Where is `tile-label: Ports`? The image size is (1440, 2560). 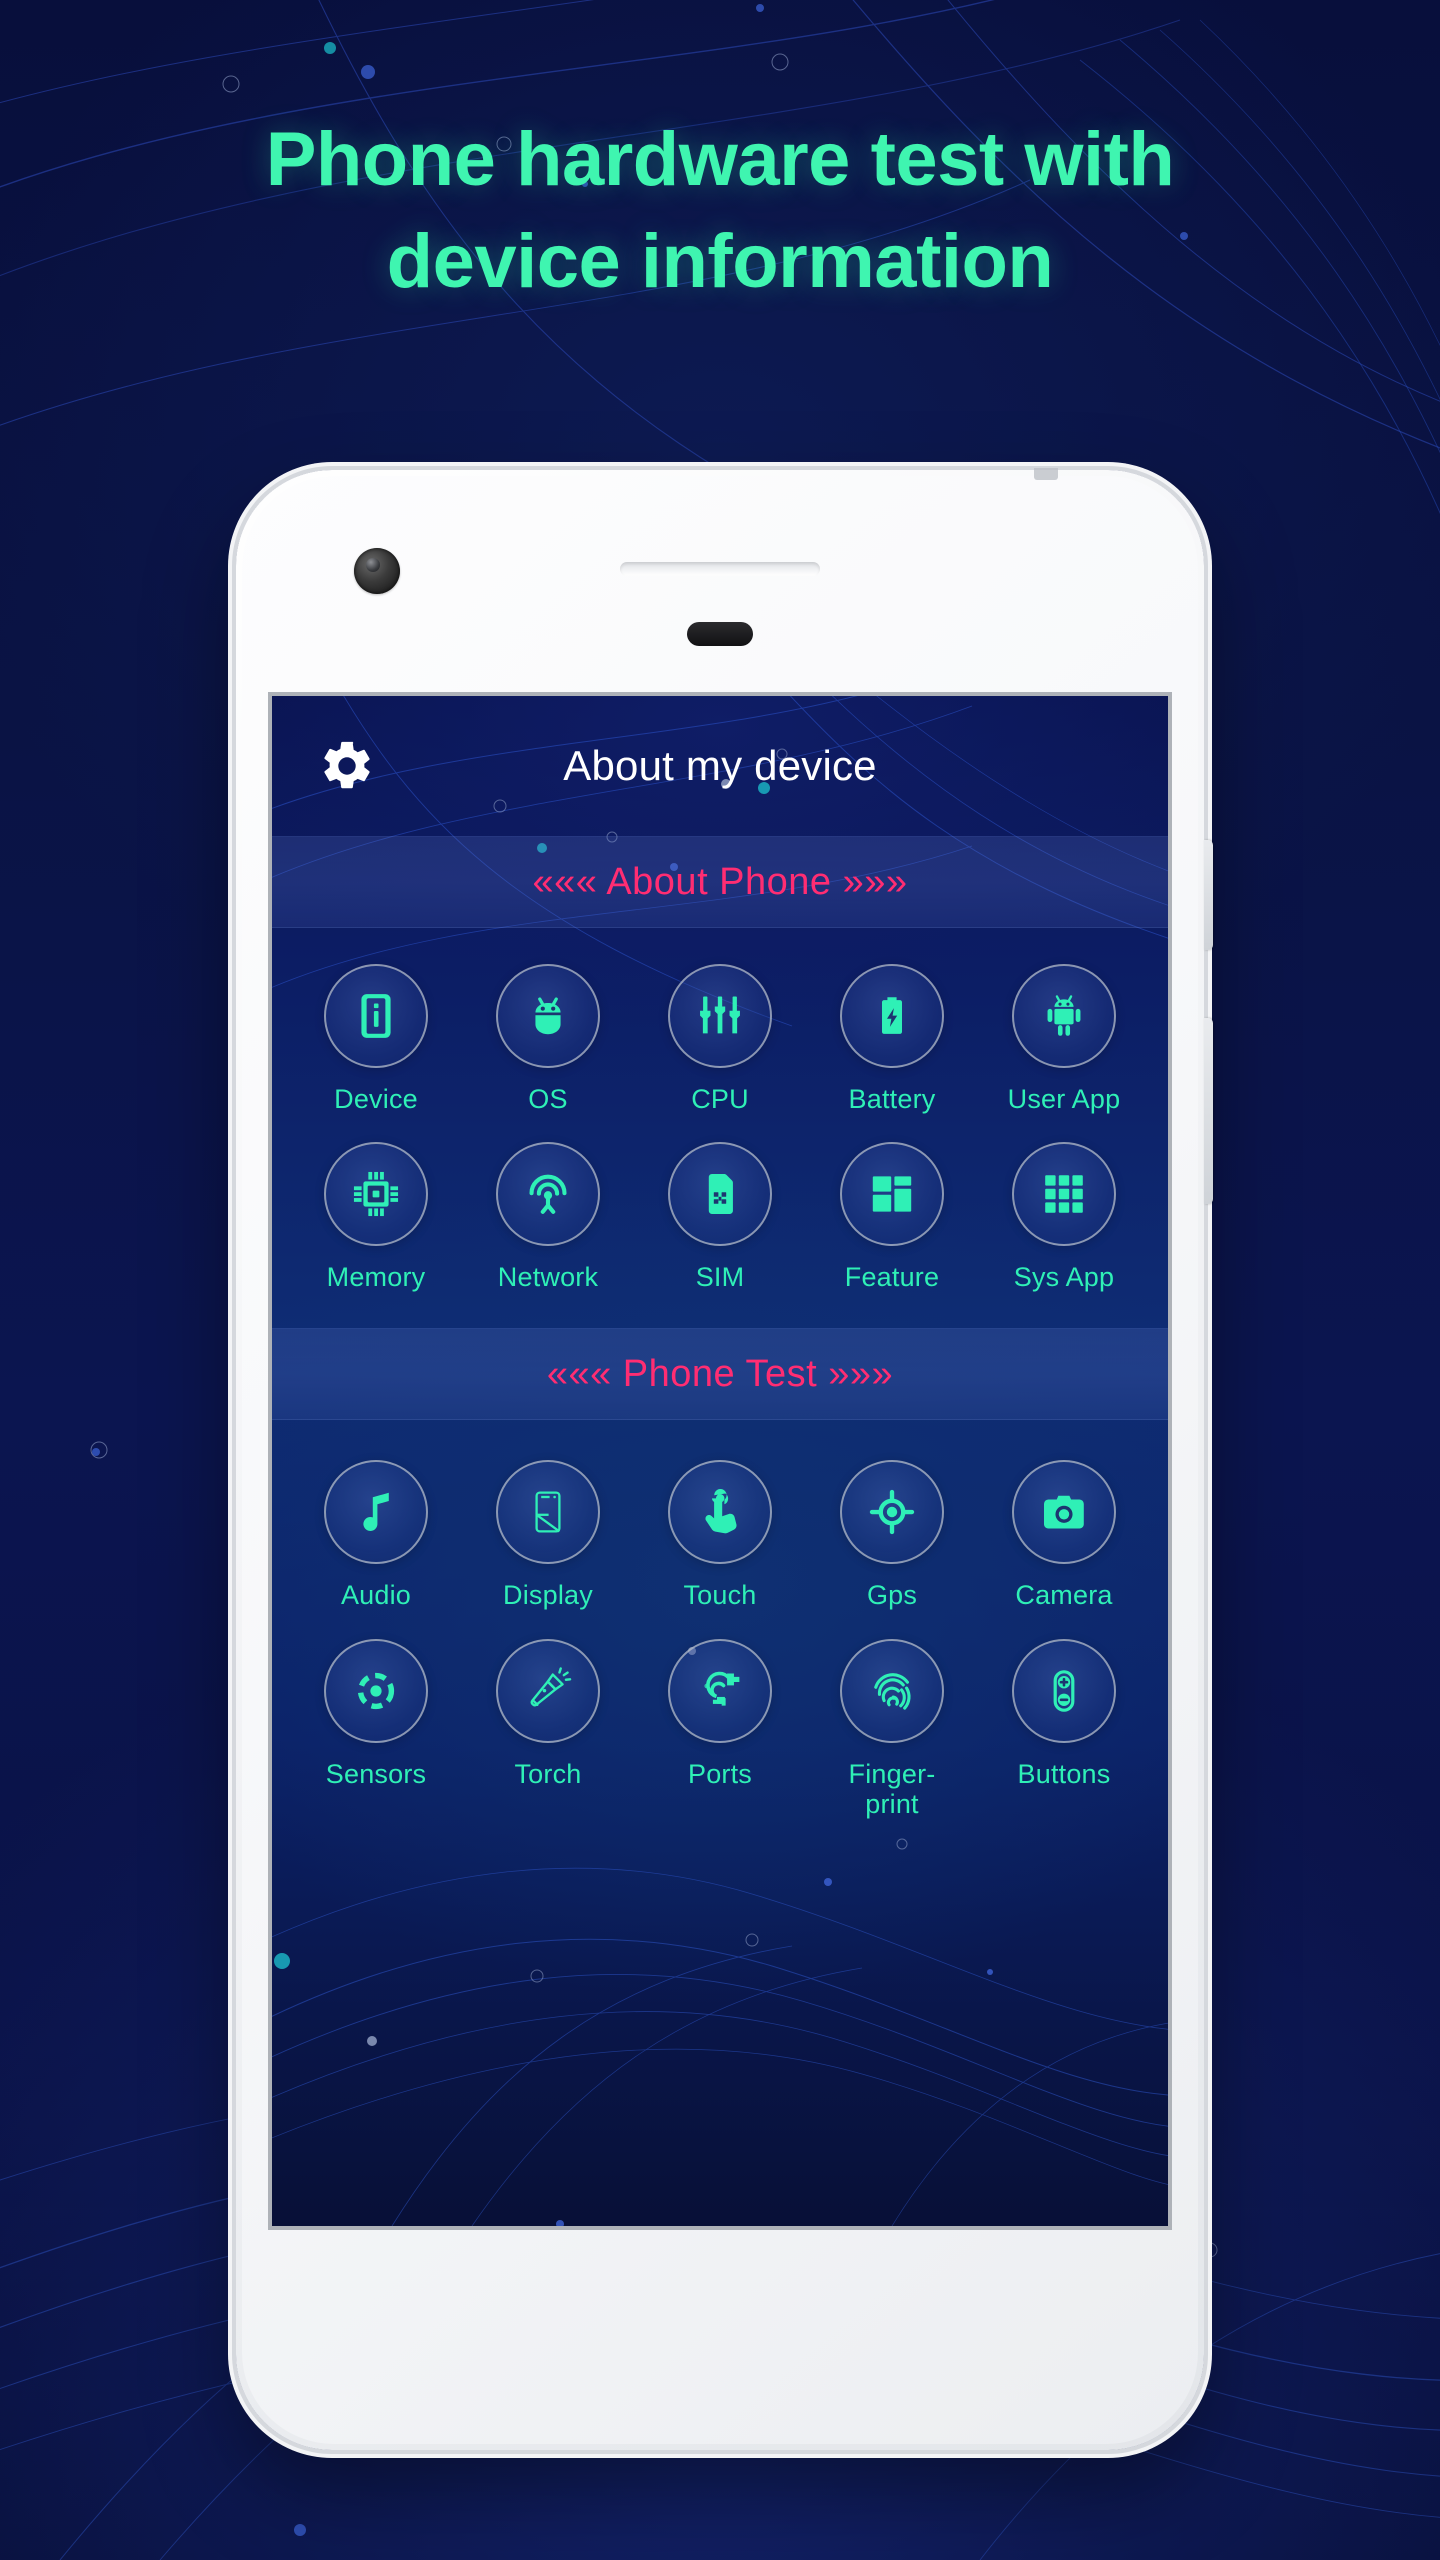
tile-label: Ports is located at coordinates (720, 1773).